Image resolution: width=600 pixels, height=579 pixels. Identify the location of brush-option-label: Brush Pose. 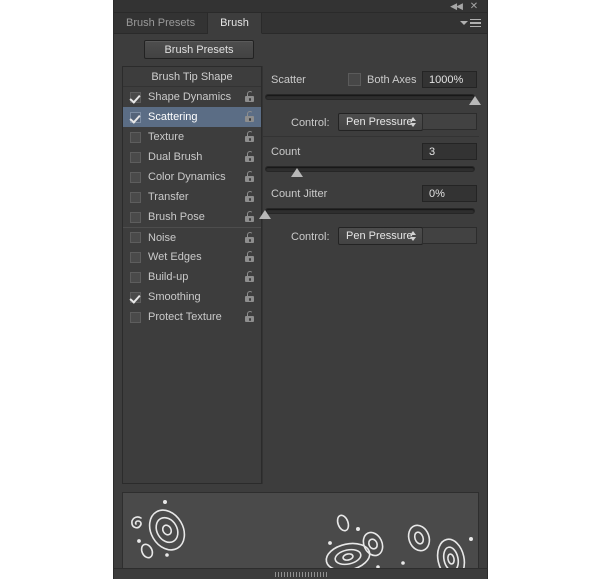
(176, 217).